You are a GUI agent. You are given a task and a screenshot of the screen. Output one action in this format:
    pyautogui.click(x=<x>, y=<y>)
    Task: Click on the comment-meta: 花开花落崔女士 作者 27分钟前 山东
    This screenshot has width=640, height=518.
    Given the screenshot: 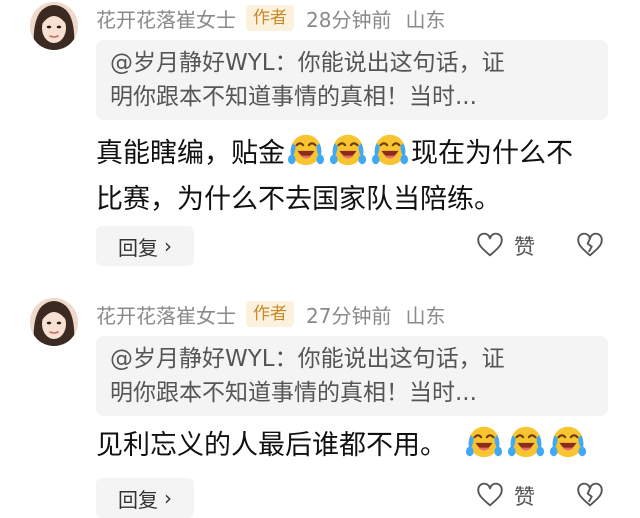 What is the action you would take?
    pyautogui.click(x=270, y=314)
    